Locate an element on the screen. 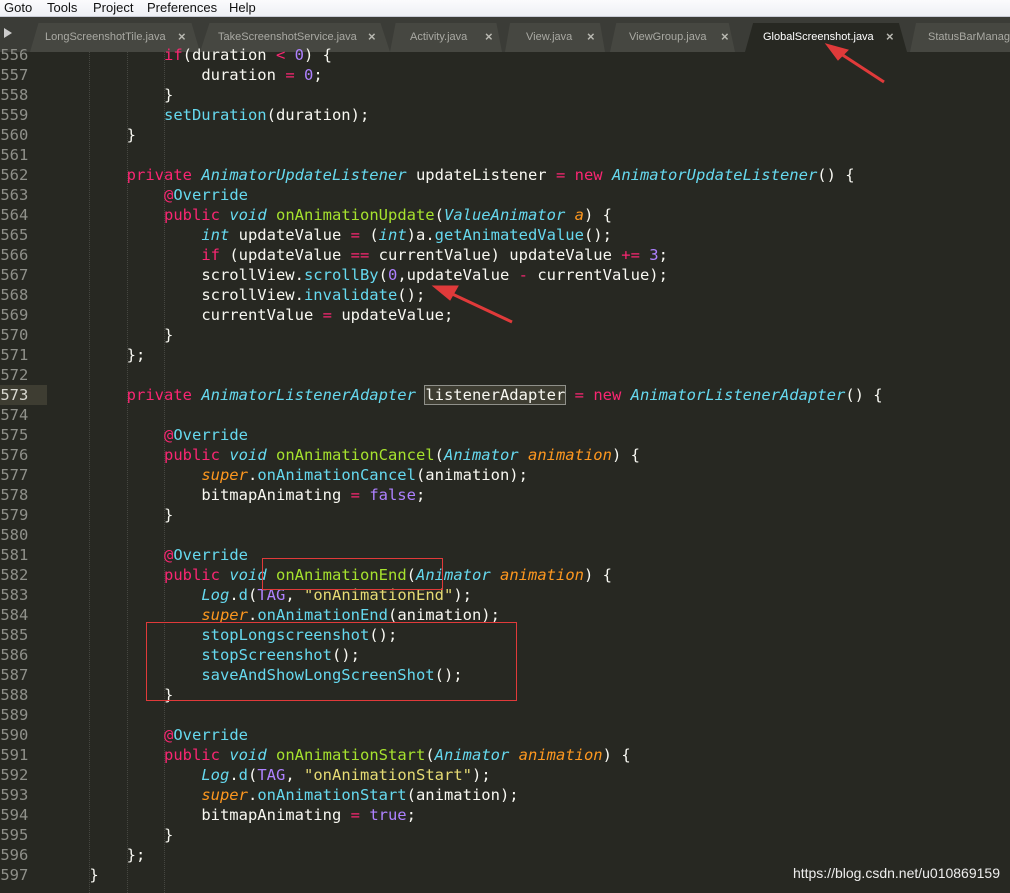 The height and width of the screenshot is (893, 1010). watermark: https://blog.csdn.net/u010869159 is located at coordinates (896, 873).